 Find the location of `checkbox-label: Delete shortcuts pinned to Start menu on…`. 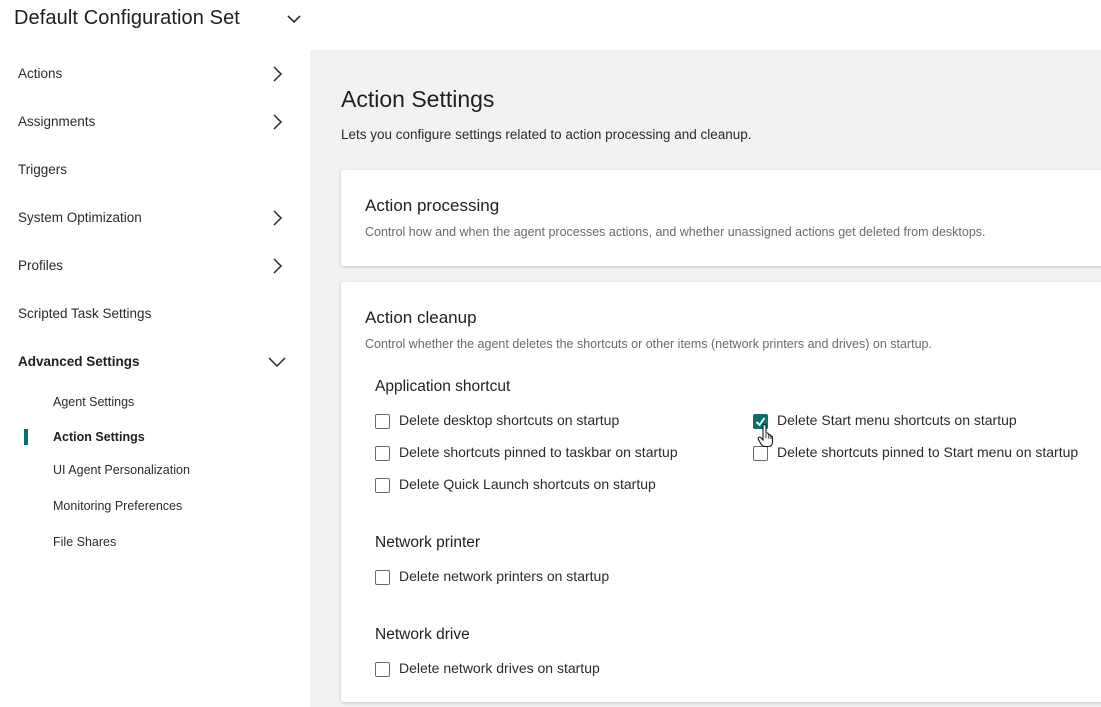

checkbox-label: Delete shortcuts pinned to Start menu on… is located at coordinates (928, 452).